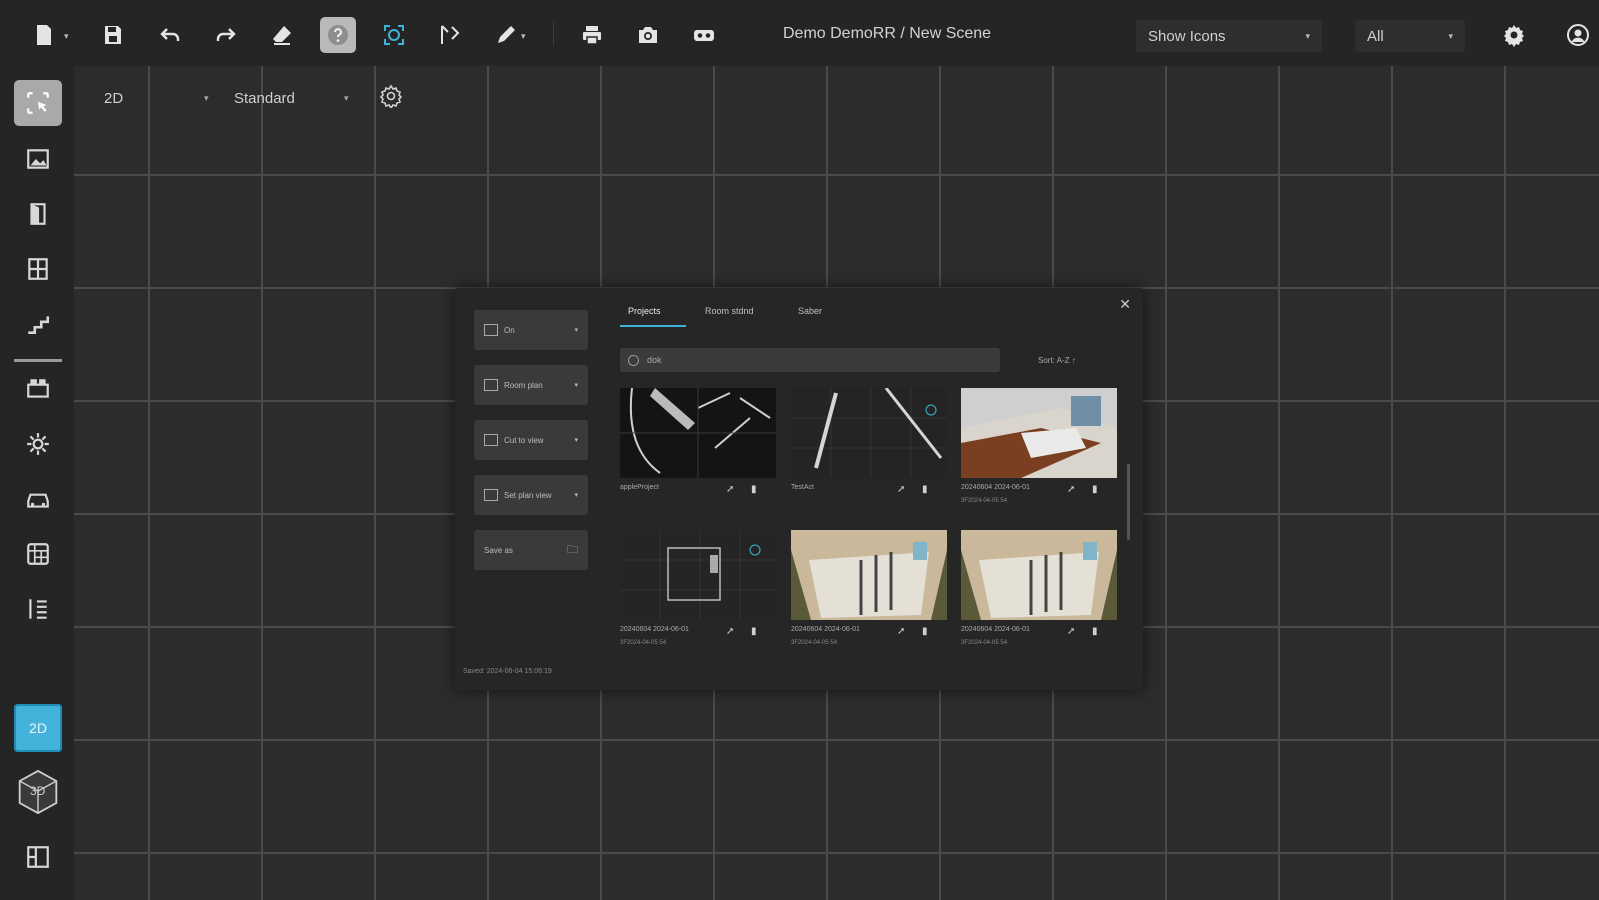 This screenshot has width=1599, height=900. I want to click on user-account-icon, so click(1578, 35).